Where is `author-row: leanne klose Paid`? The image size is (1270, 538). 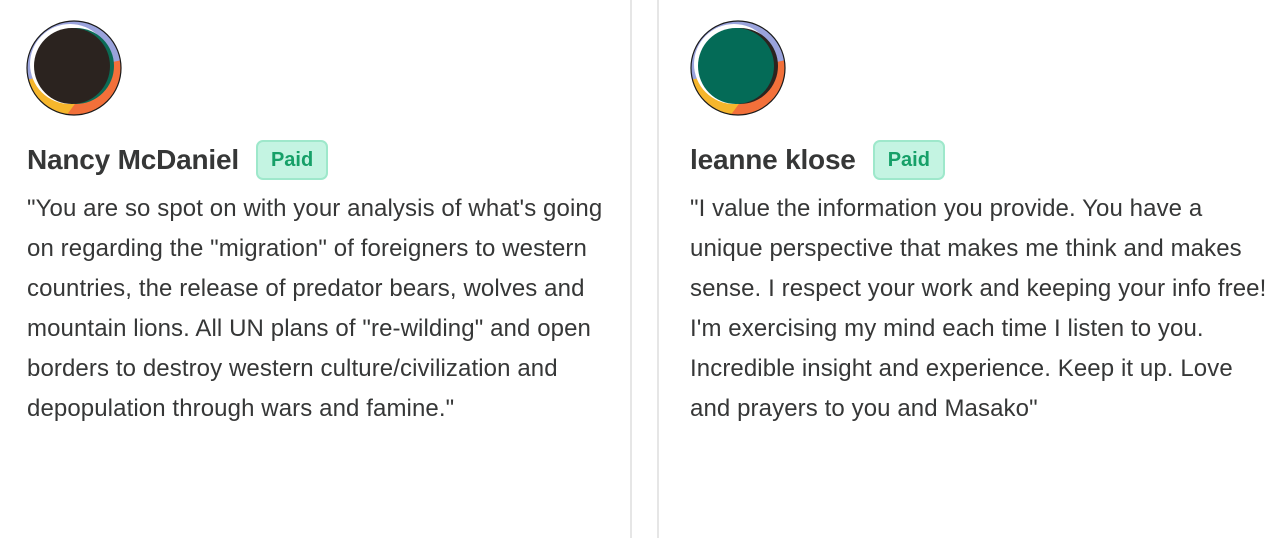 author-row: leanne klose Paid is located at coordinates (817, 160).